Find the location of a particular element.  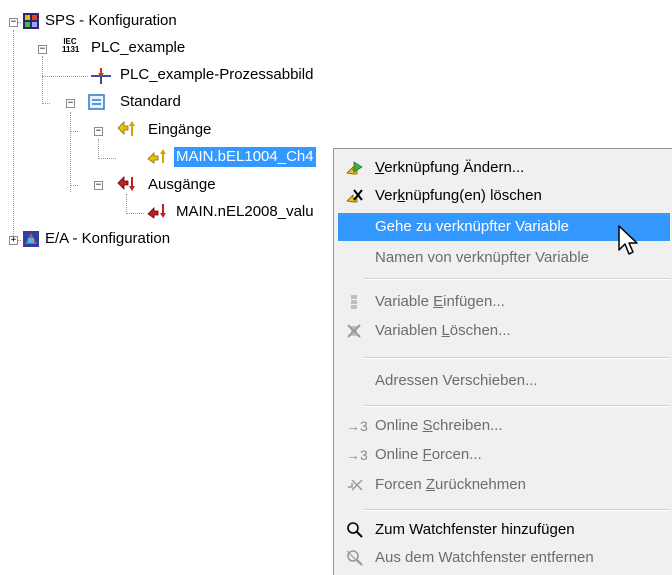

tree-expander-ea: + is located at coordinates (13, 240).